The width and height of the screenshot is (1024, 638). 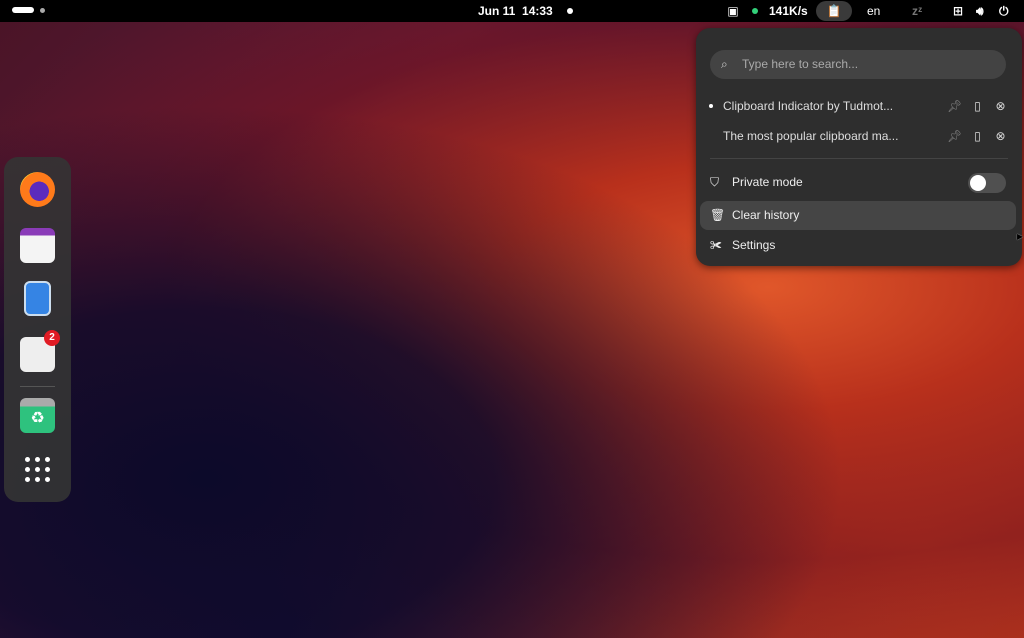 I want to click on time: 14:33, so click(x=537, y=11).